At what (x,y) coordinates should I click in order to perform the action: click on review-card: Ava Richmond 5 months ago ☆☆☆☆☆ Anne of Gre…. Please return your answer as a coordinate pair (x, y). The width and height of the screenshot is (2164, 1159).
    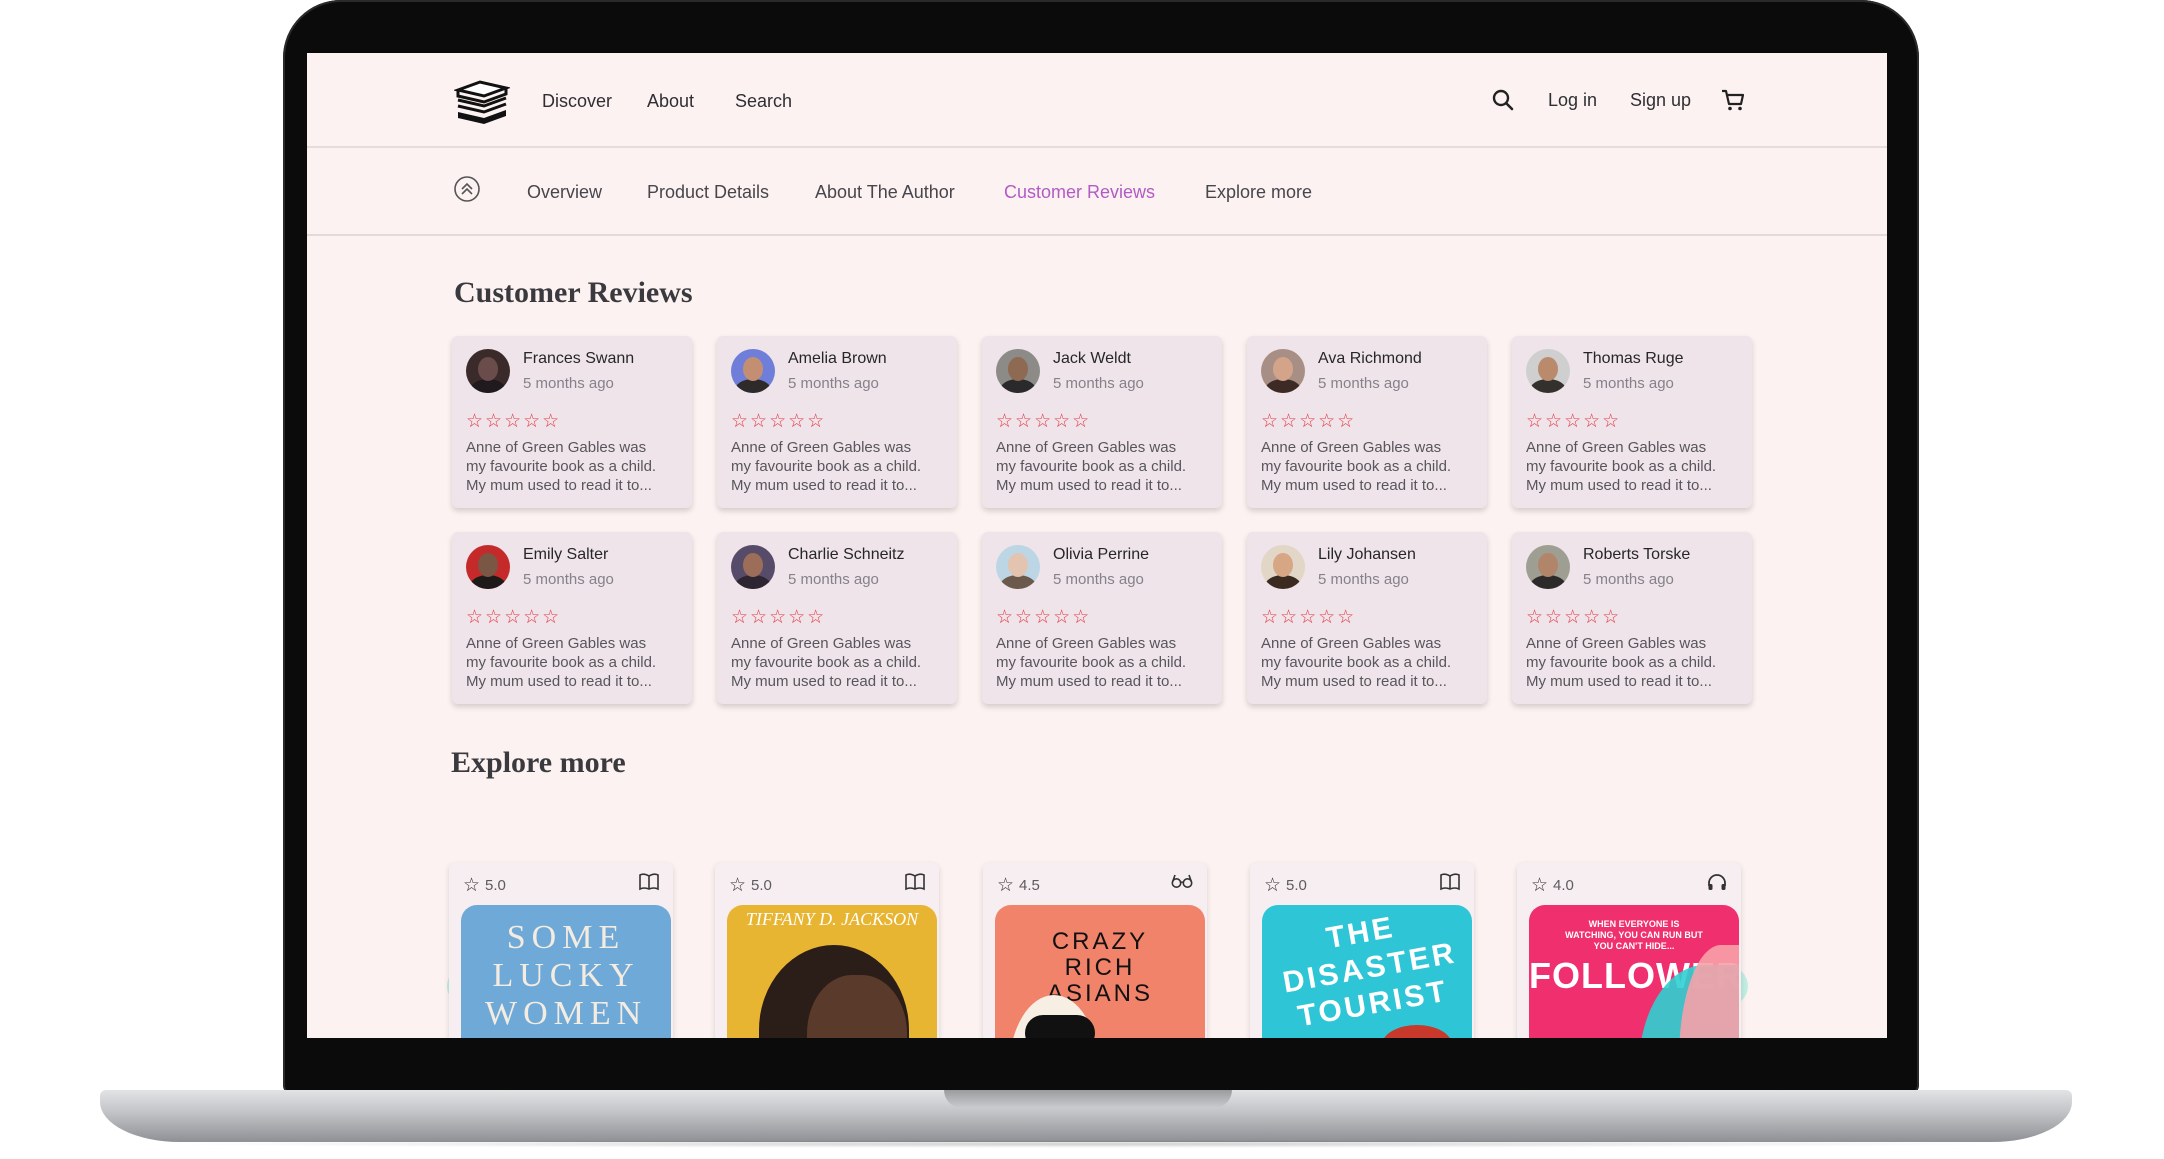
    Looking at the image, I should click on (1367, 422).